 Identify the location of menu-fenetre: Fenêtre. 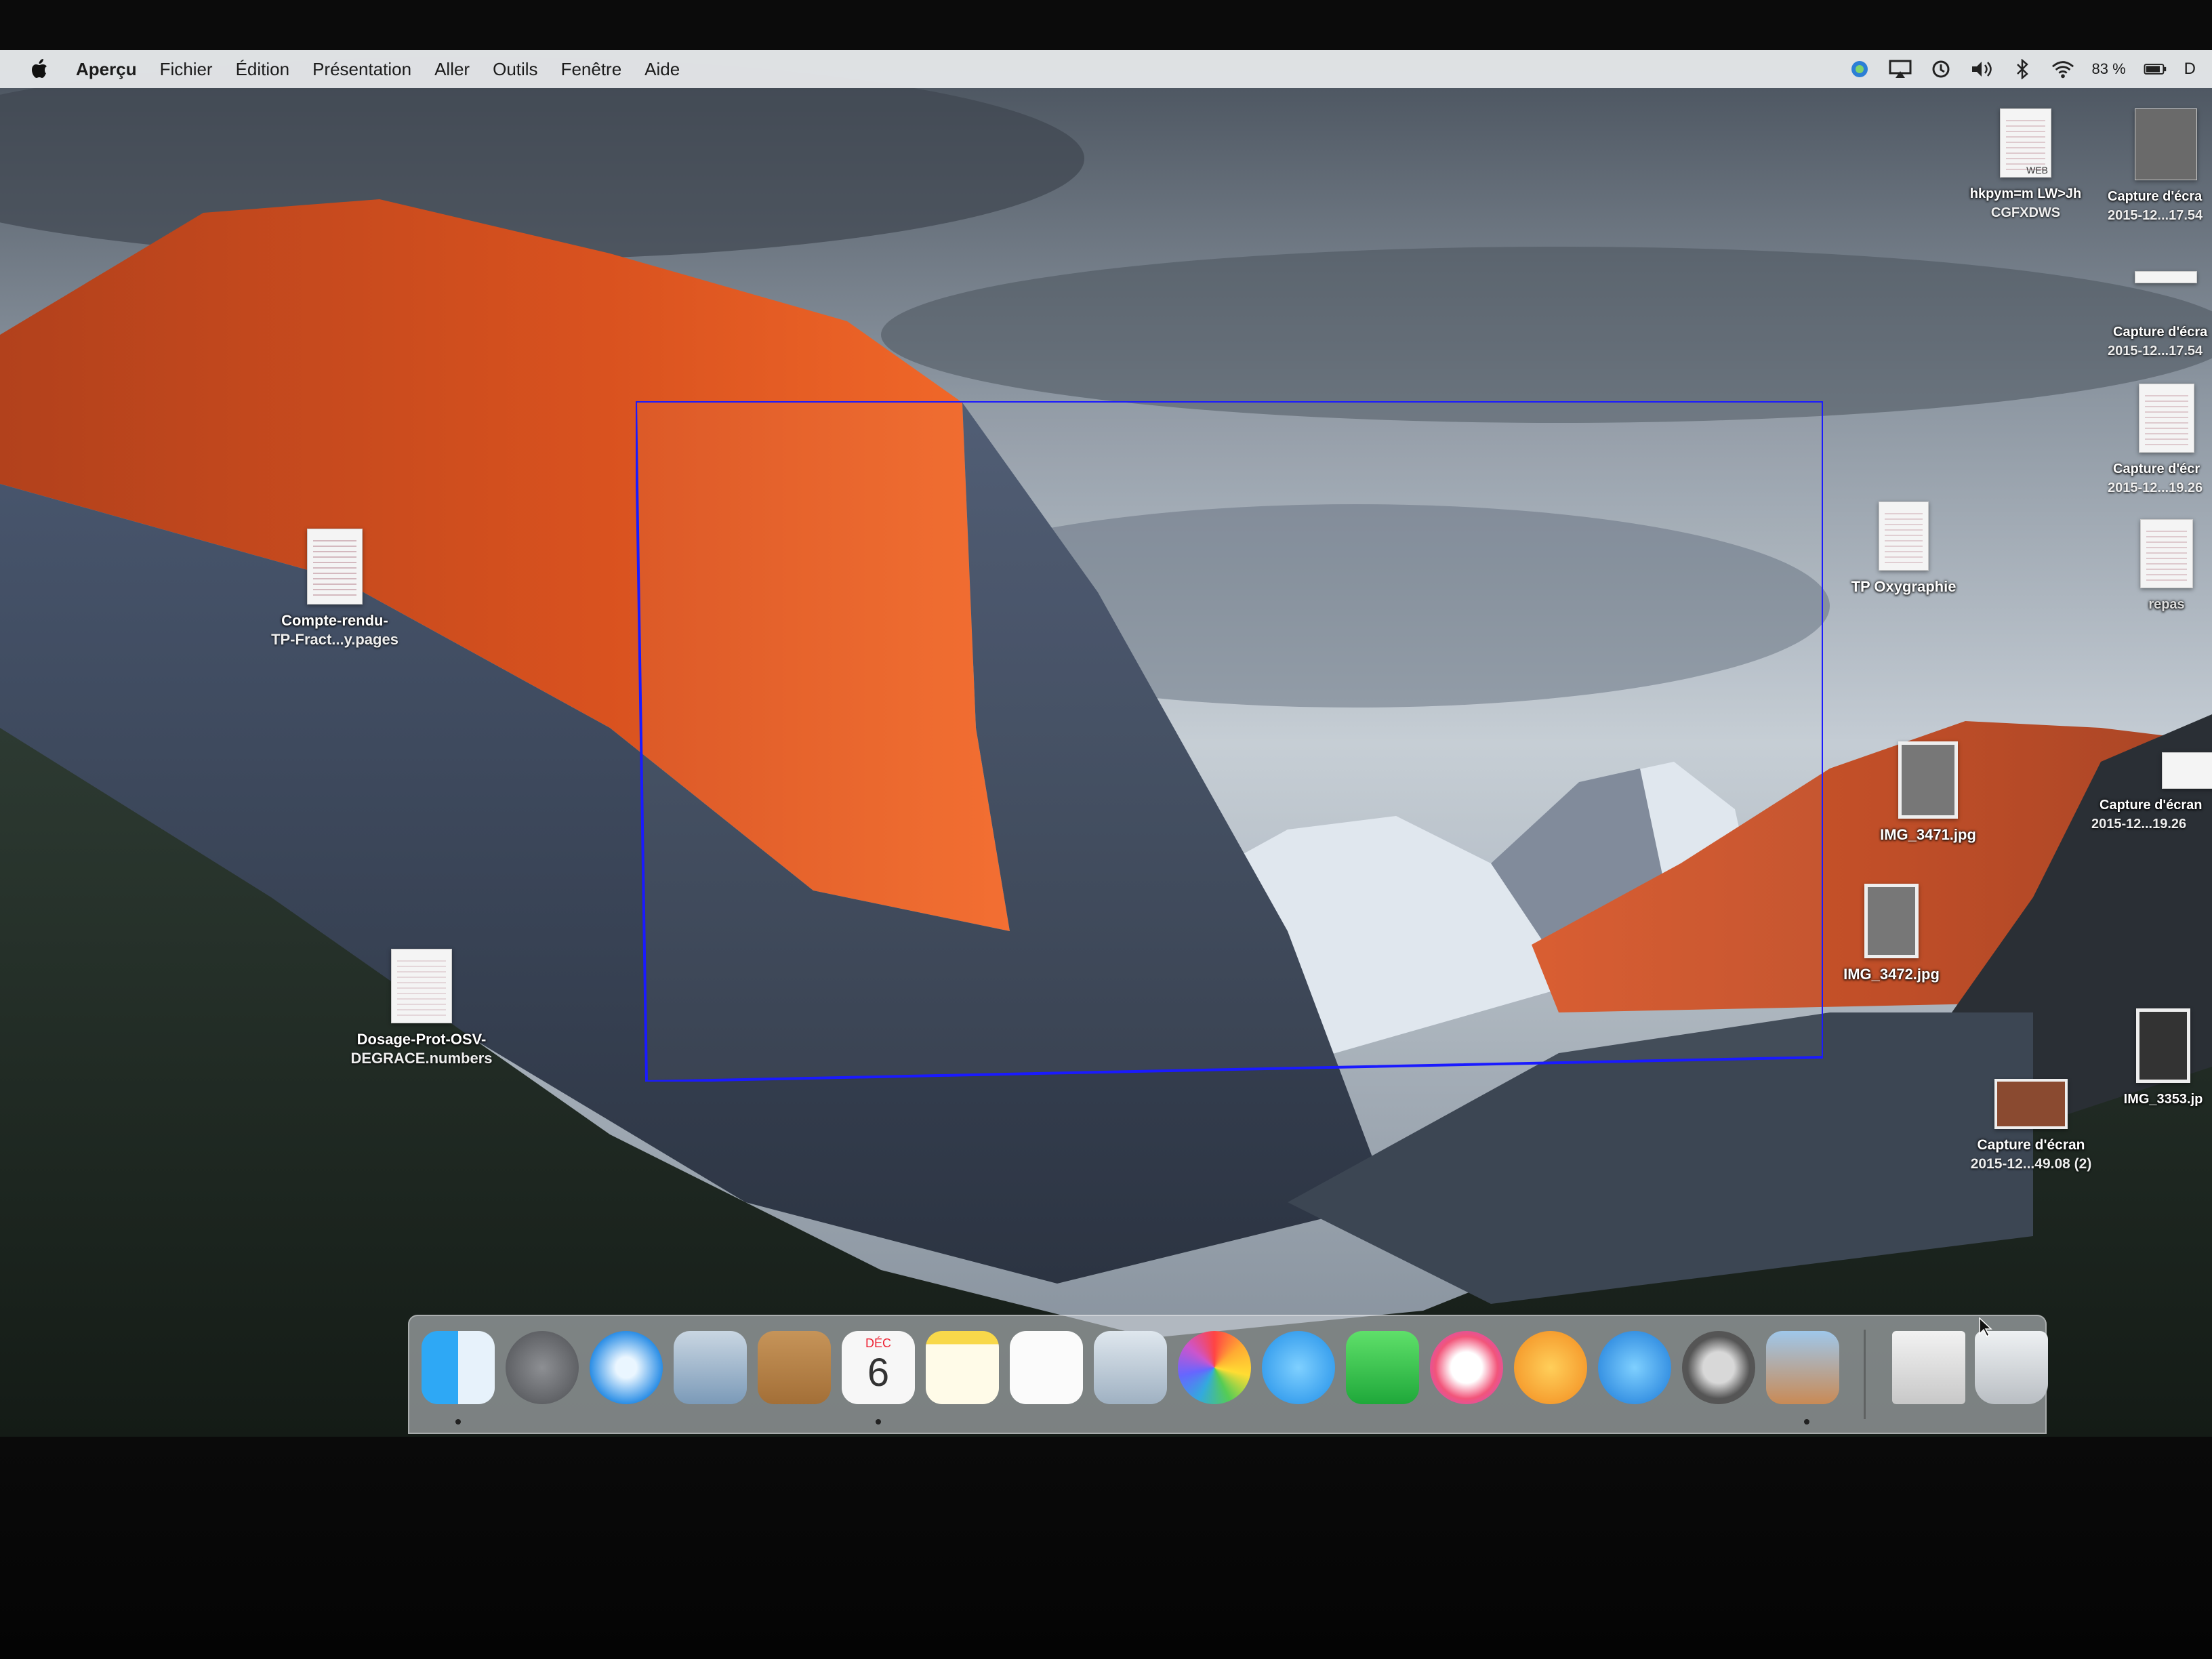
(591, 69).